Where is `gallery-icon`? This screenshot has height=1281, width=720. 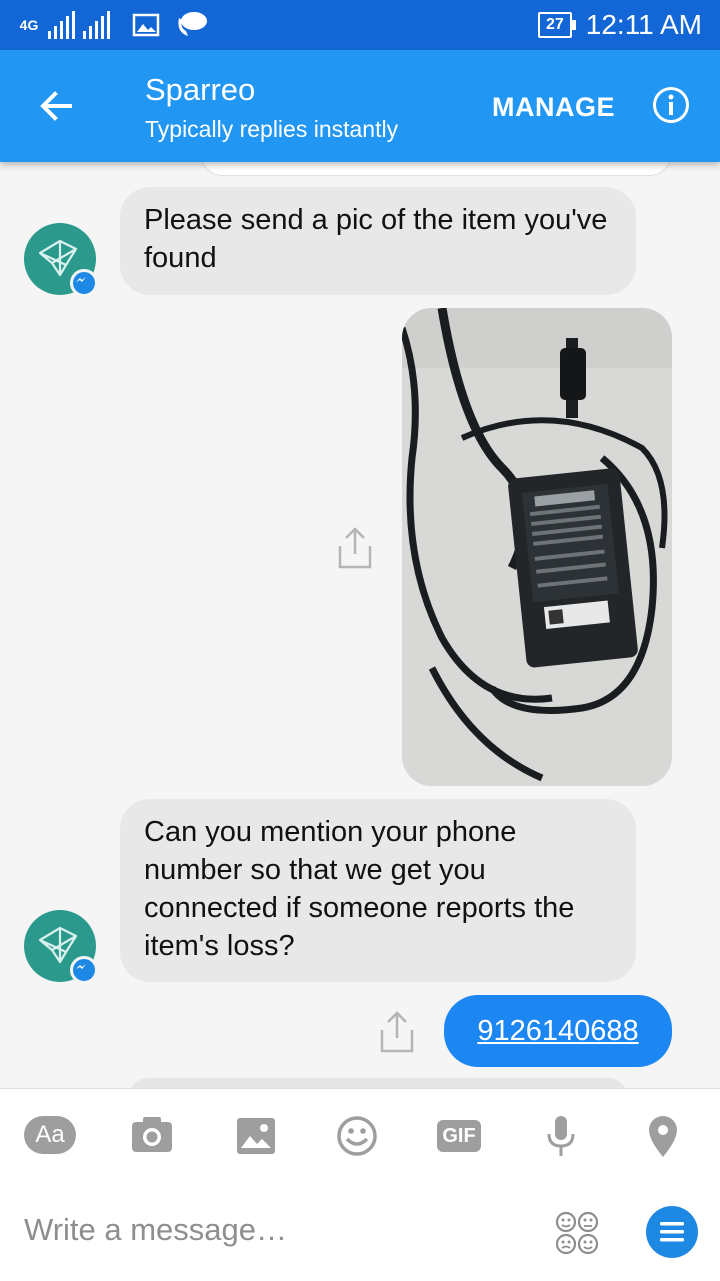 gallery-icon is located at coordinates (256, 1136).